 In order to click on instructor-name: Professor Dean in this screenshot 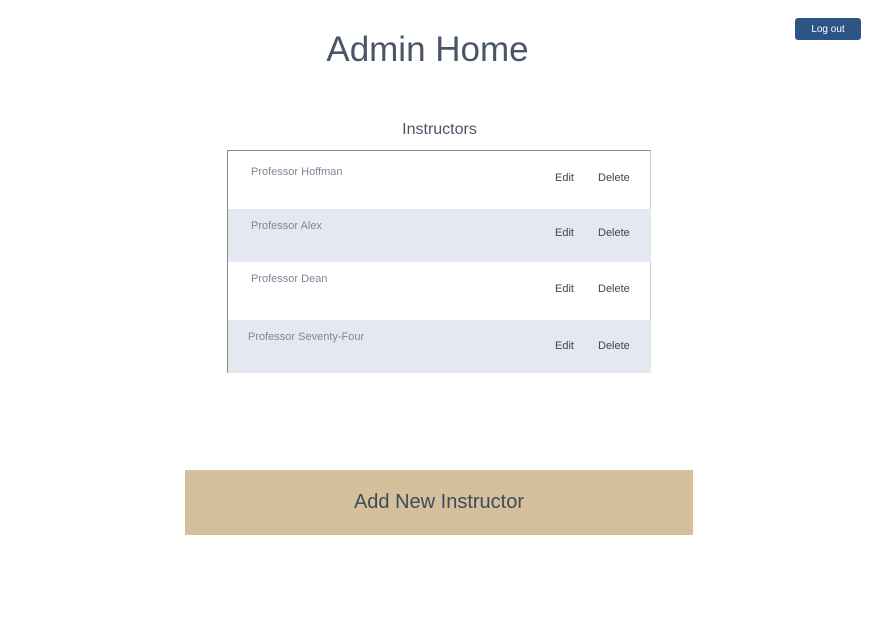, I will do `click(289, 279)`.